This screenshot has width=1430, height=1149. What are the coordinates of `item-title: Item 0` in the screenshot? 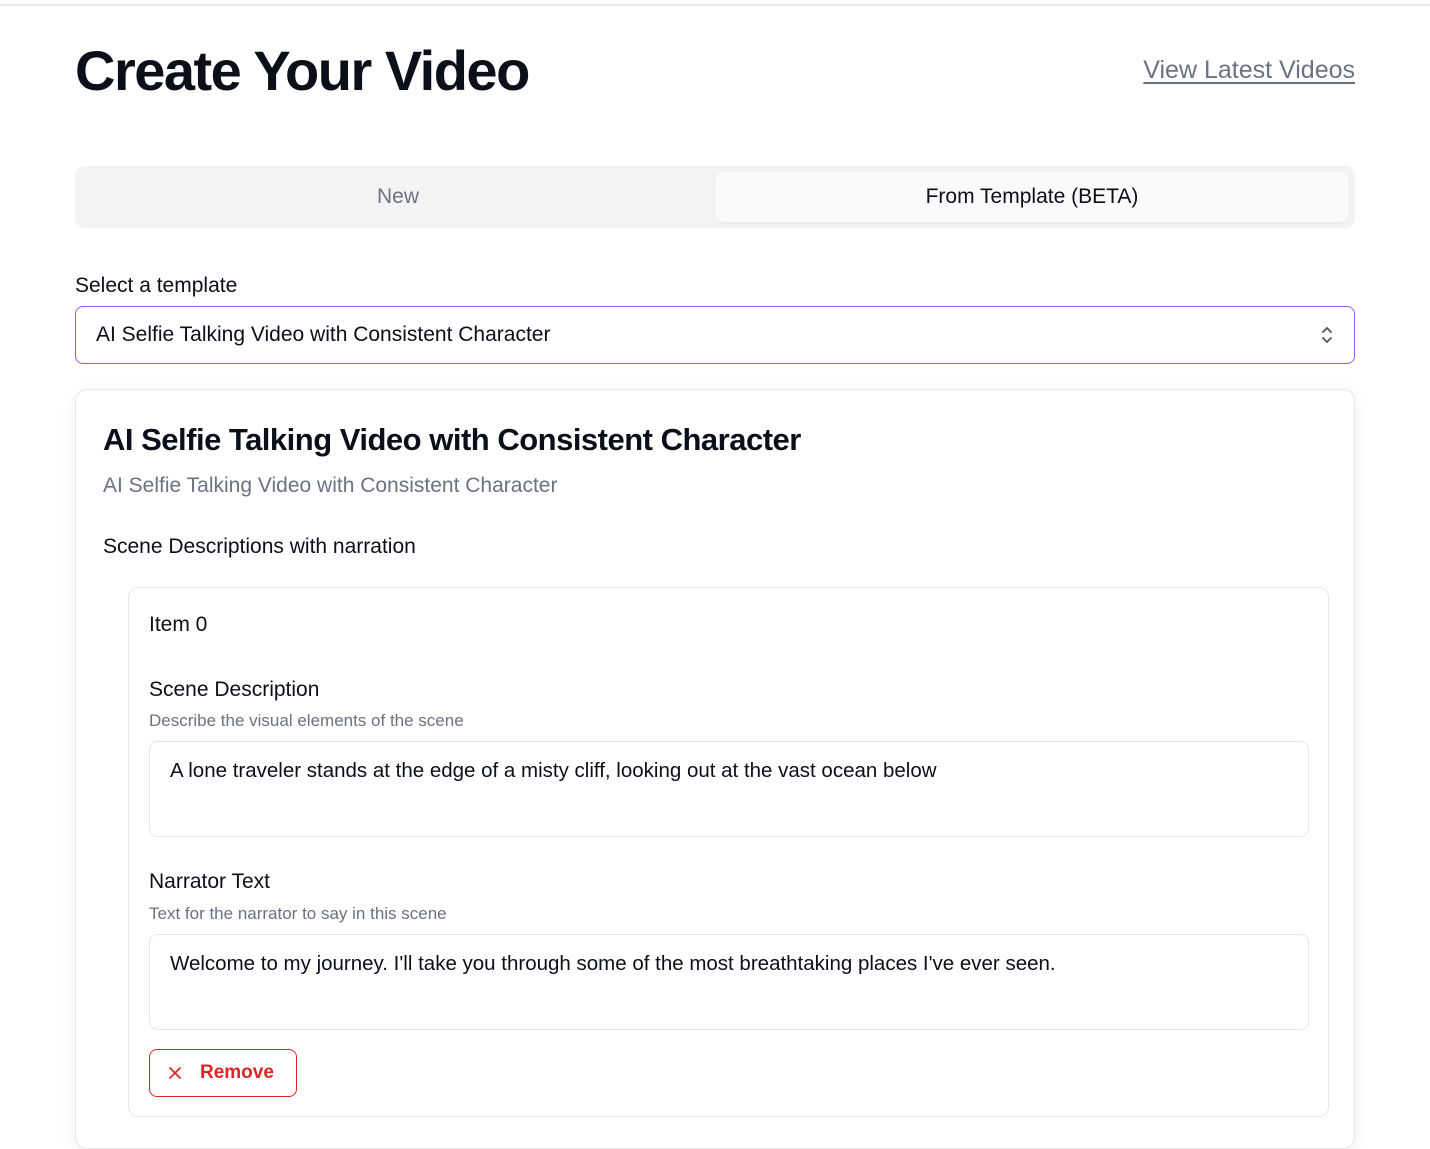 It's located at (178, 624).